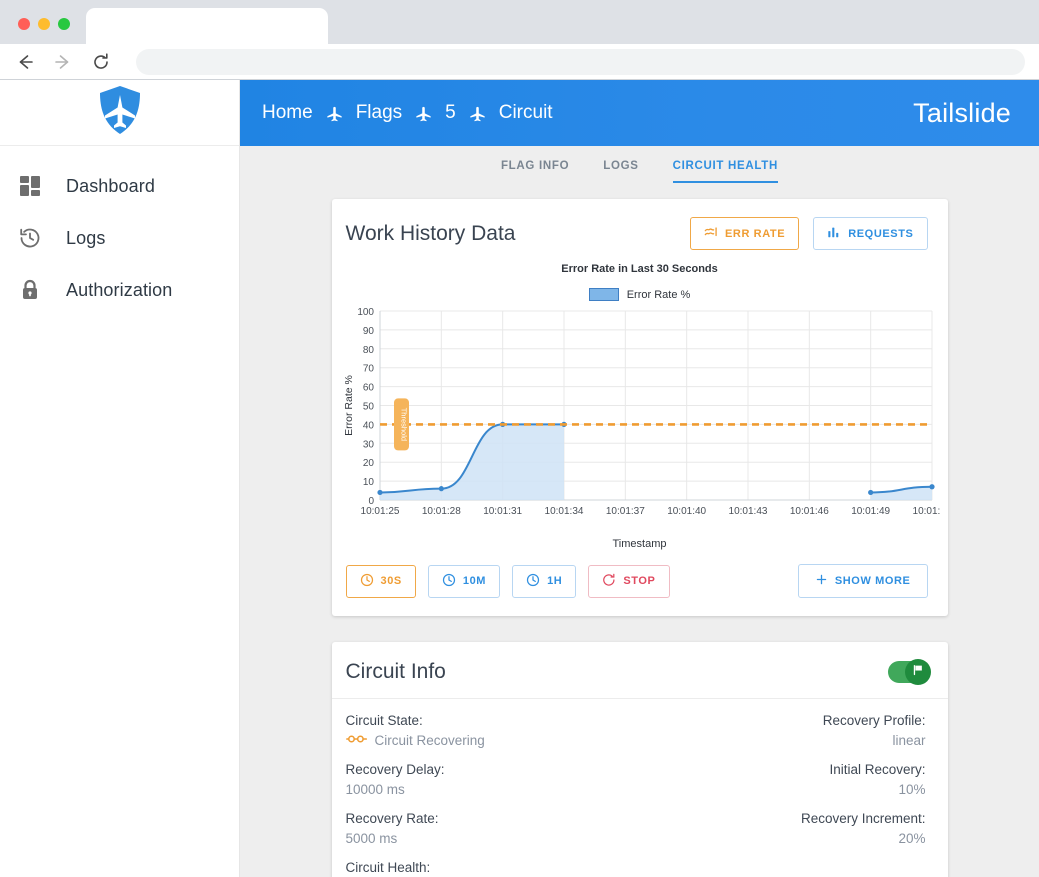  Describe the element at coordinates (502, 511) in the screenshot. I see `svg-text: 10:01:31` at that location.